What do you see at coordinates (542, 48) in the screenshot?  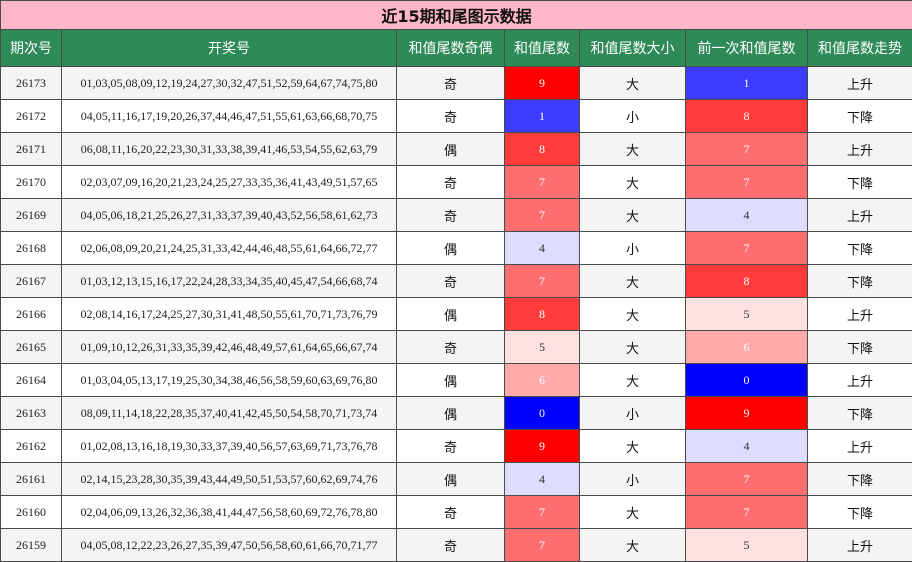 I see `header-tail: 和值尾数` at bounding box center [542, 48].